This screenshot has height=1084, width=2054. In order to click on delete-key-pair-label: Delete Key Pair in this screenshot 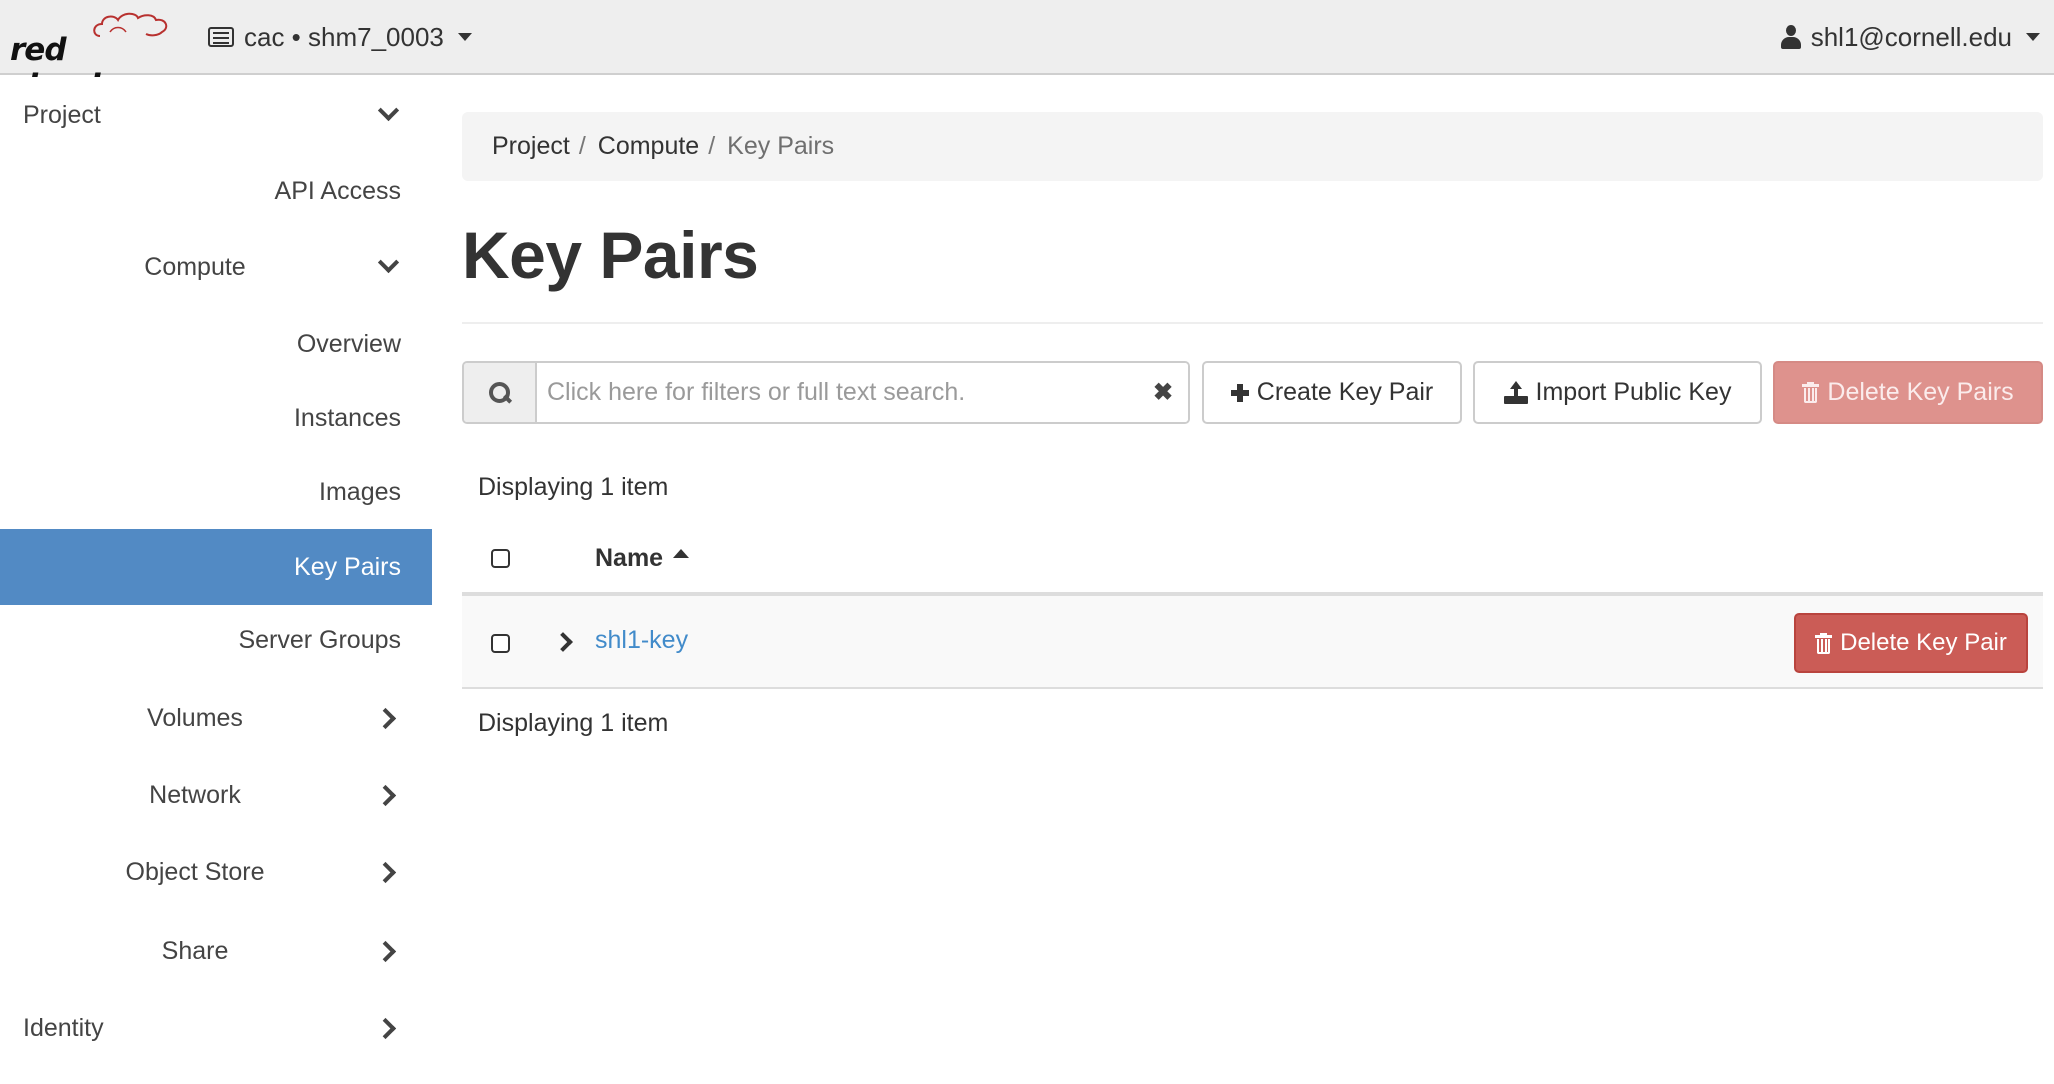, I will do `click(1923, 642)`.